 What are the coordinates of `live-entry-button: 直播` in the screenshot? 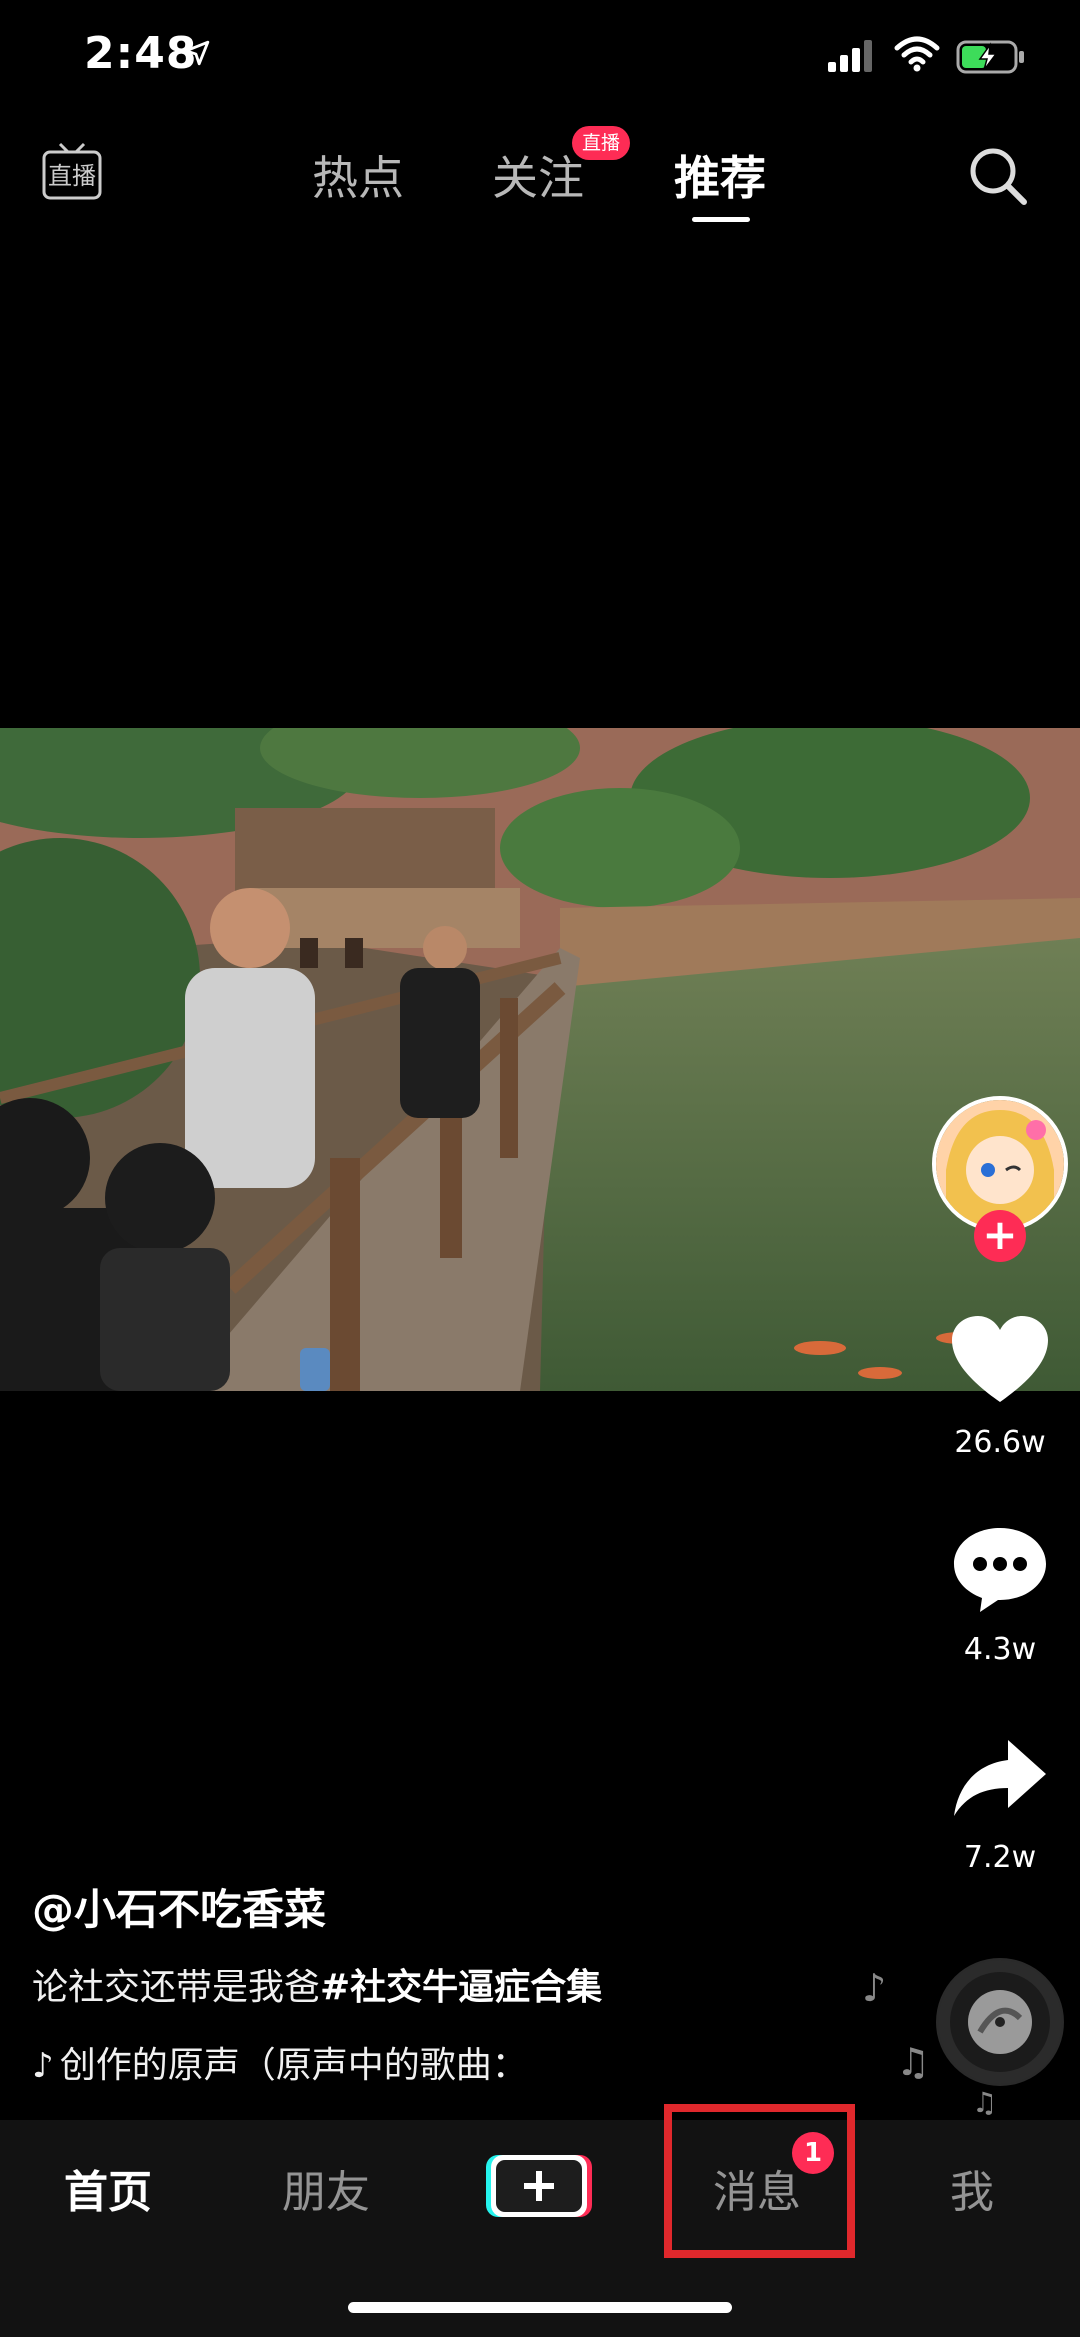 It's located at (72, 171).